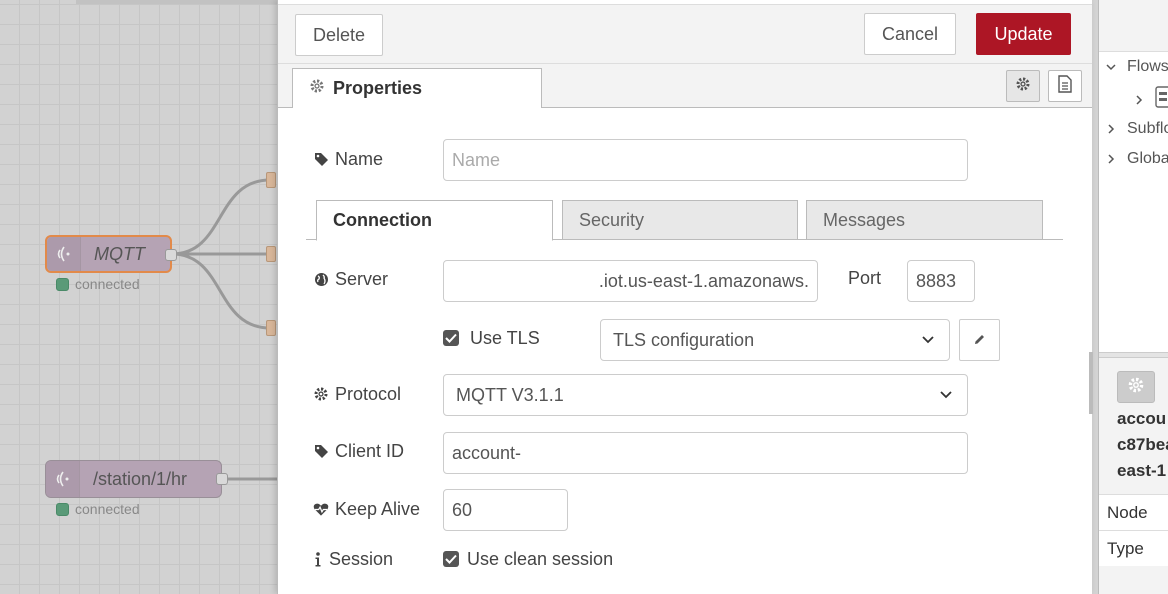 Image resolution: width=1168 pixels, height=594 pixels. I want to click on pencil-icon, so click(979, 340).